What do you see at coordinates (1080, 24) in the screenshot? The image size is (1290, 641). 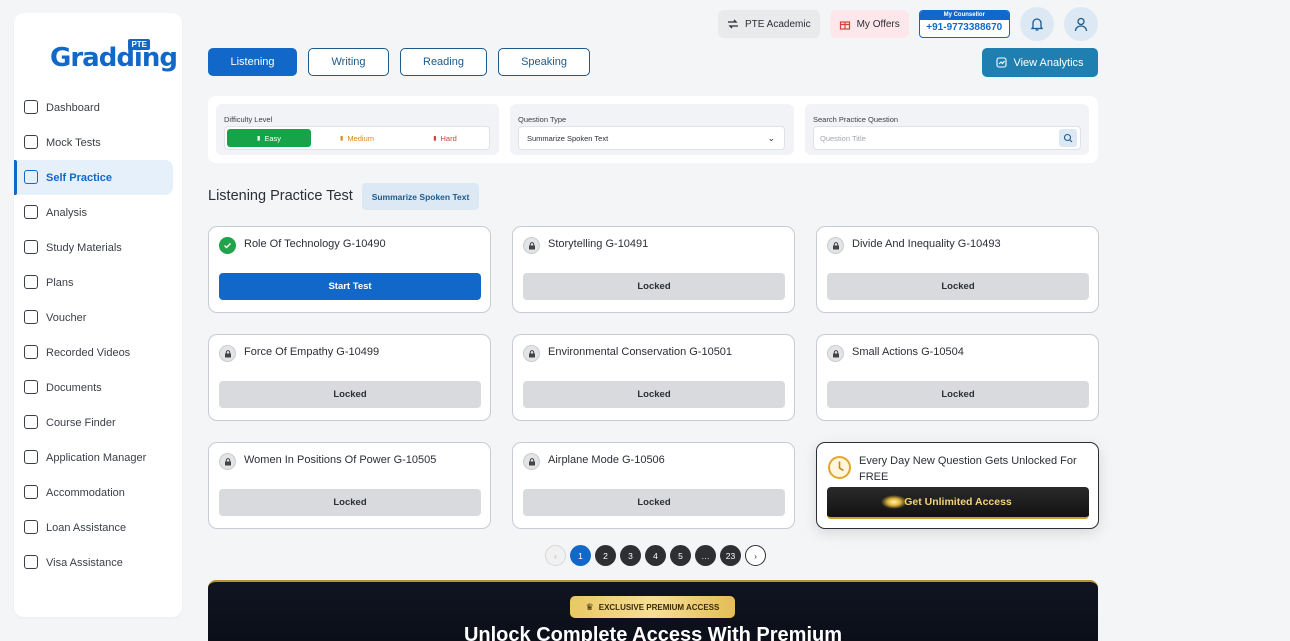 I see `profile-button` at bounding box center [1080, 24].